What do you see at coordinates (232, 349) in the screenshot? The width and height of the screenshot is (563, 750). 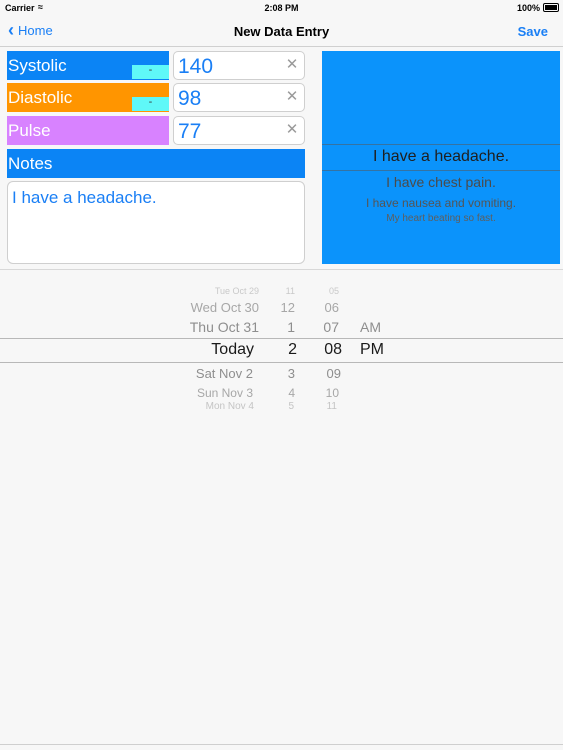 I see `date-cell: Today` at bounding box center [232, 349].